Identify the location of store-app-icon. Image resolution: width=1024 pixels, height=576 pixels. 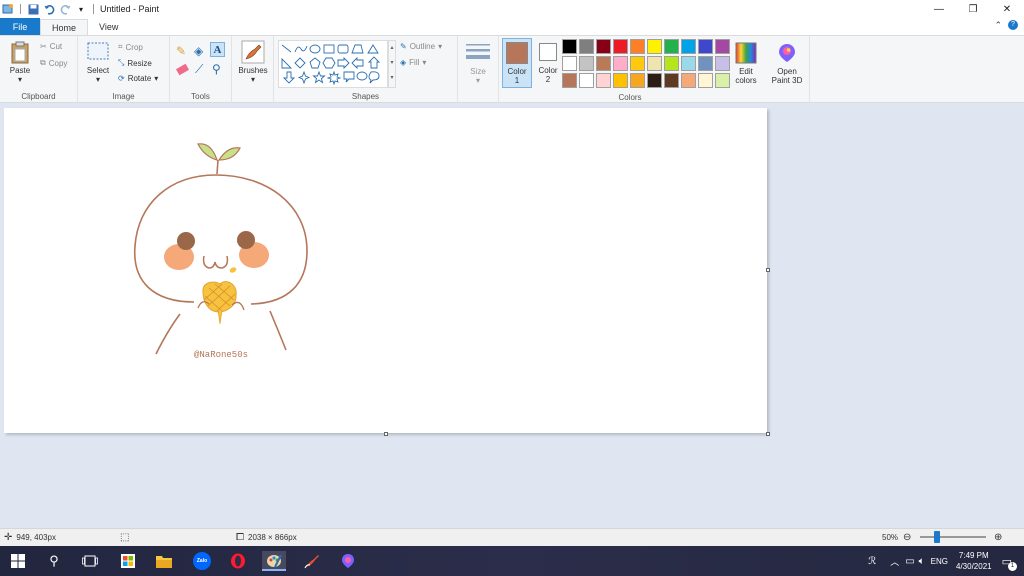
(128, 561).